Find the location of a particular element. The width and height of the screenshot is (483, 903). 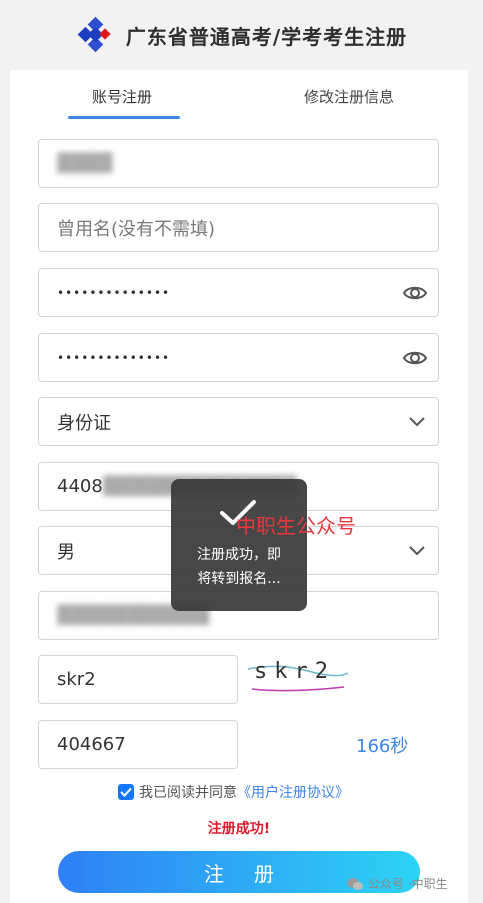

agree-checkbox is located at coordinates (126, 792).